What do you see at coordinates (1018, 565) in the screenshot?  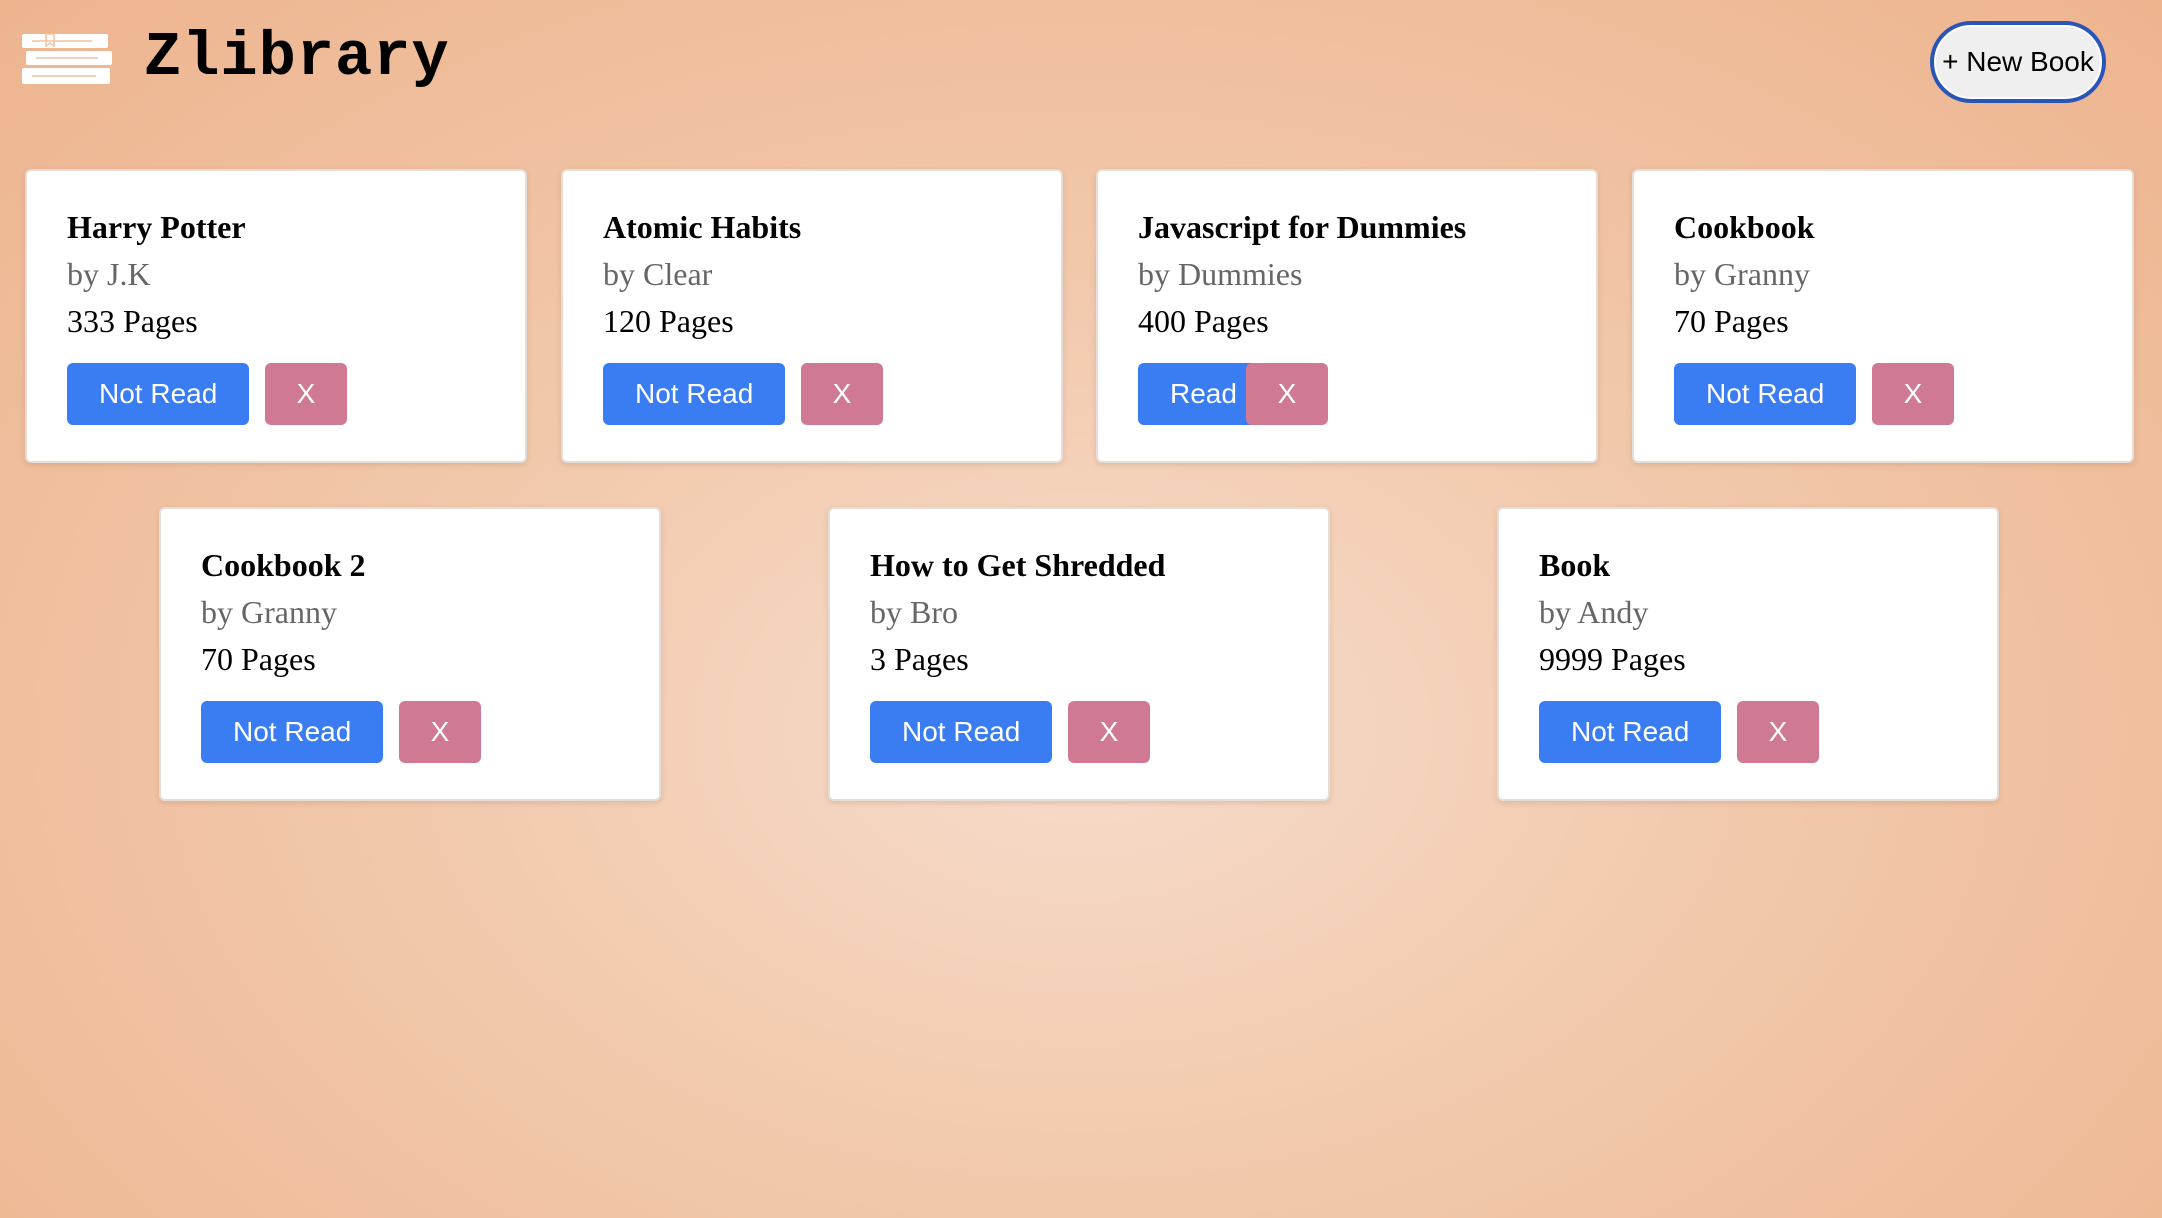 I see `book-title: How to Get Shredded` at bounding box center [1018, 565].